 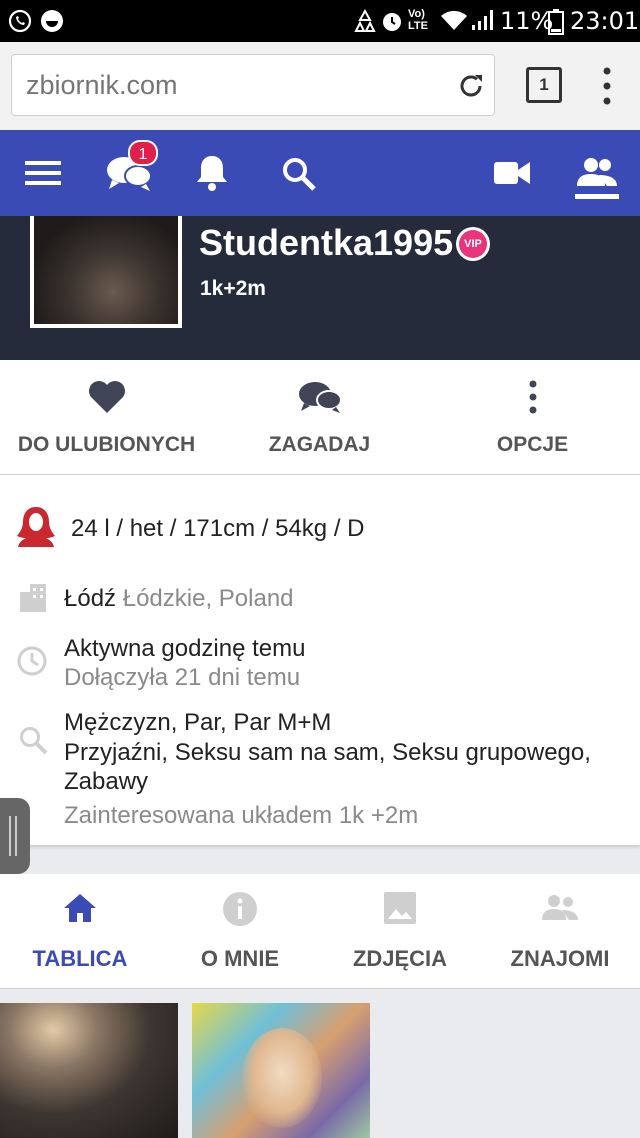 I want to click on tab-friends-label: ZNAJOMI, so click(x=560, y=958).